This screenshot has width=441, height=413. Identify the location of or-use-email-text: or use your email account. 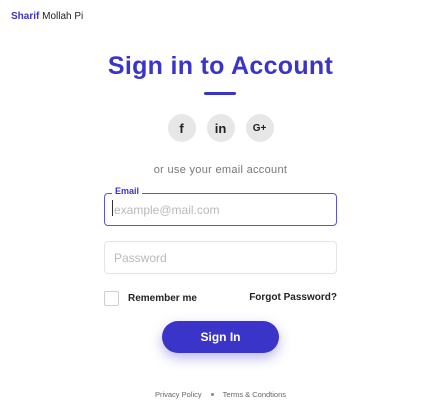
(220, 170).